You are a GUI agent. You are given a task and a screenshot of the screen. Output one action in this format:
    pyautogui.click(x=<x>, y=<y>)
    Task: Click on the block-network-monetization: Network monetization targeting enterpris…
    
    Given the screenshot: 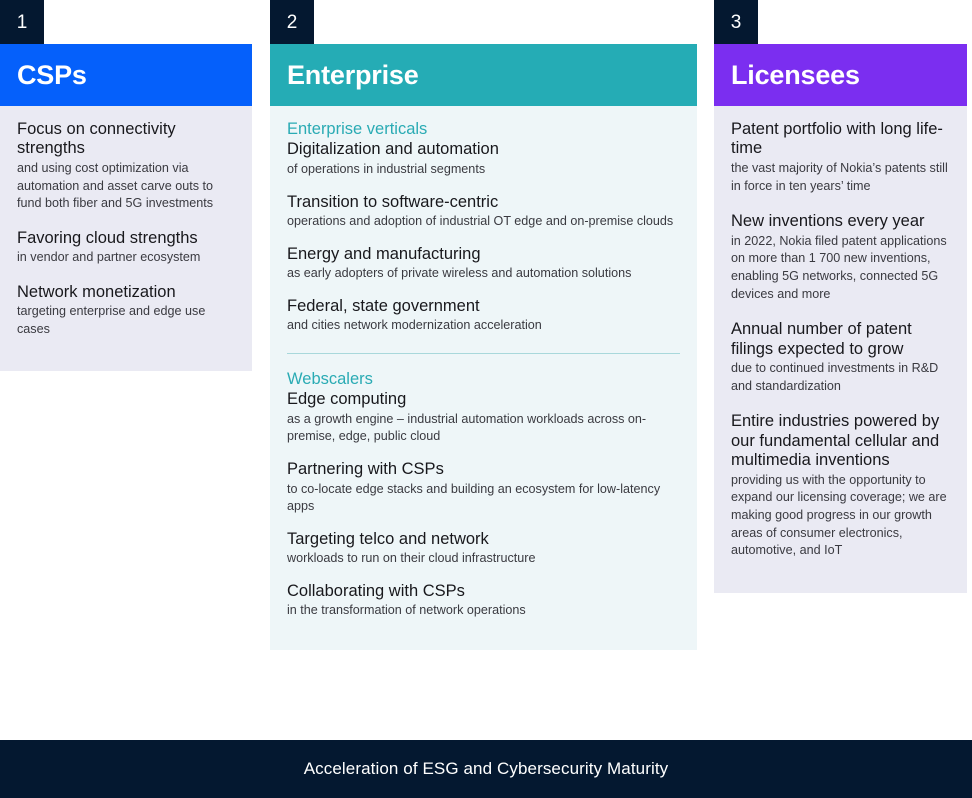 What is the action you would take?
    pyautogui.click(x=126, y=311)
    